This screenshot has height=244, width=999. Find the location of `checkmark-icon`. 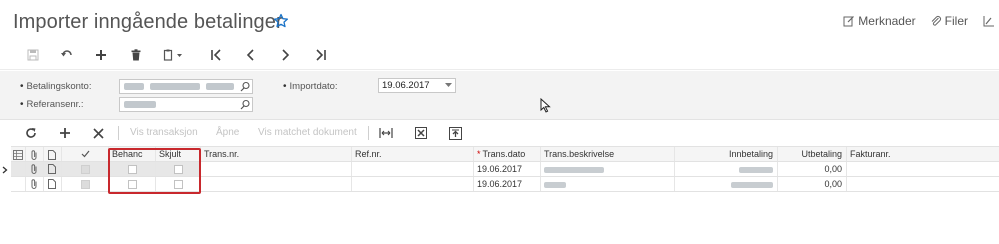

checkmark-icon is located at coordinates (85, 154).